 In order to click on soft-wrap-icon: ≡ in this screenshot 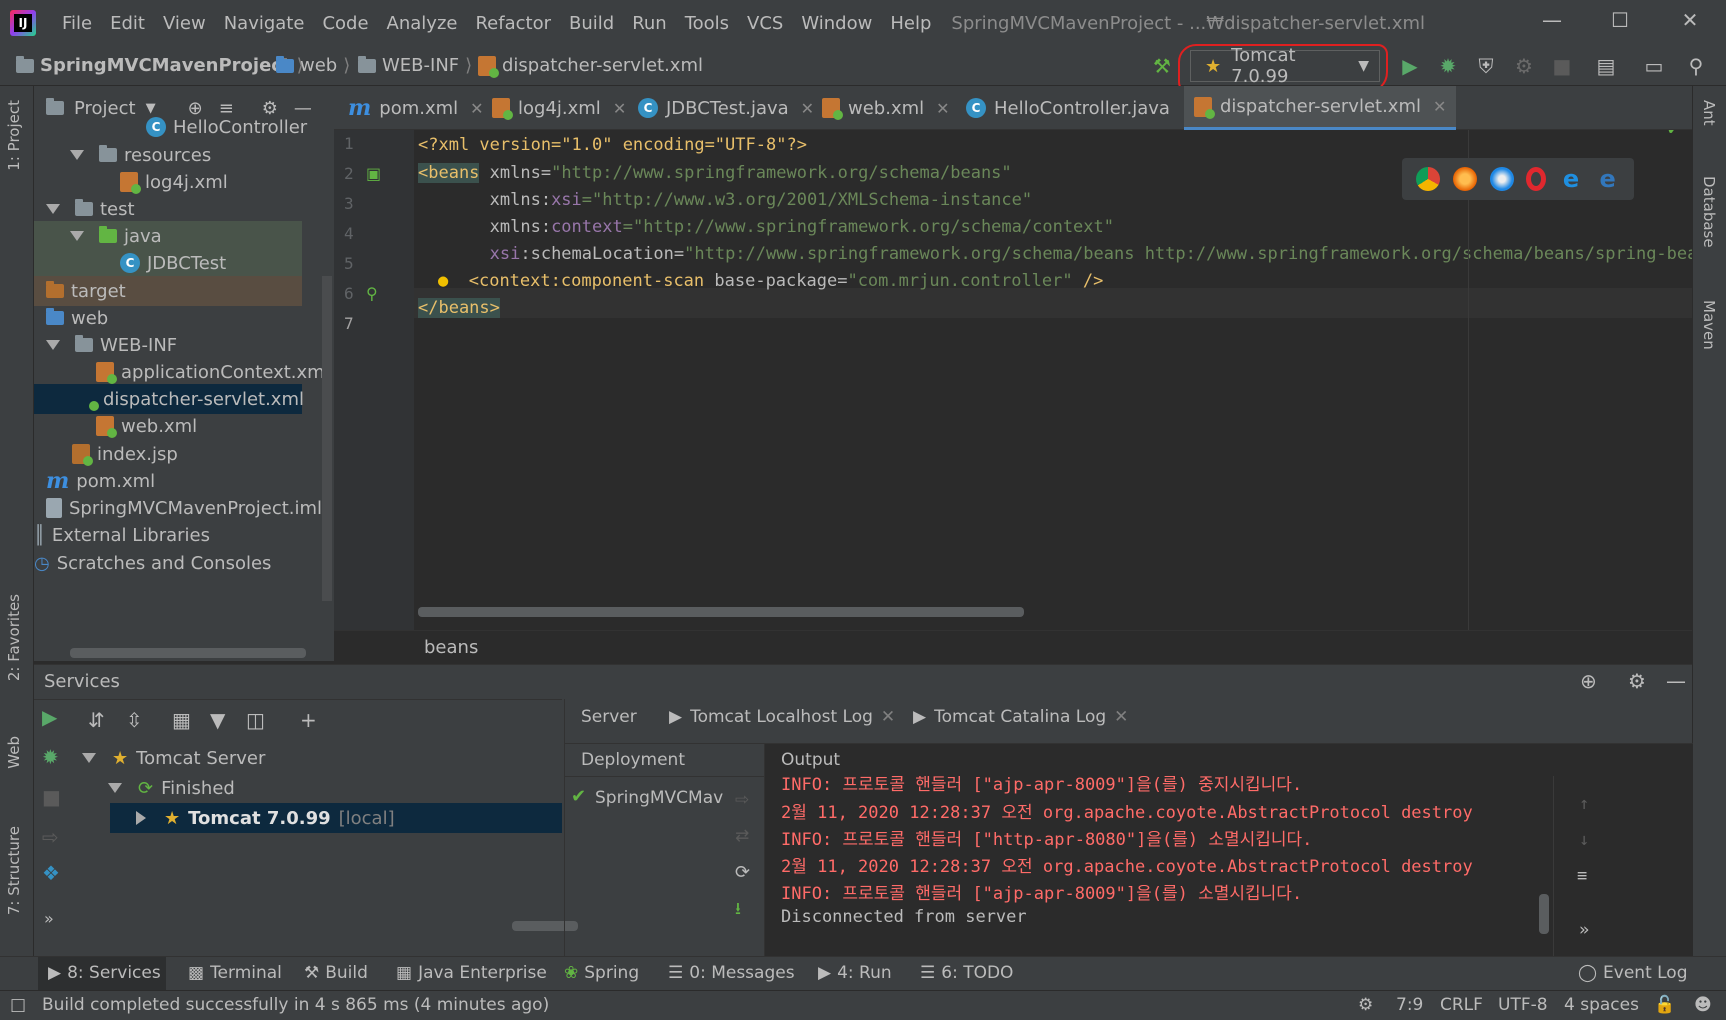, I will do `click(1582, 876)`.